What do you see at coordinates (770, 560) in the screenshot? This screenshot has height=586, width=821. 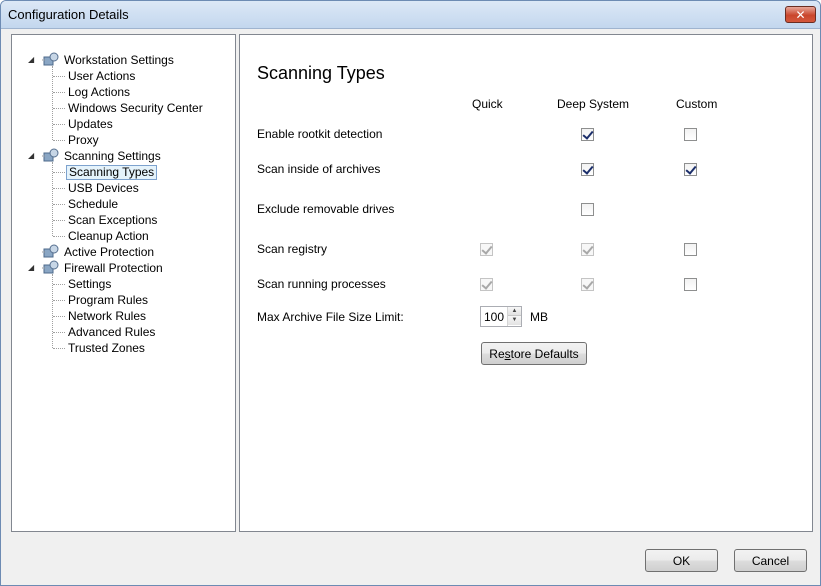 I see `cancel-button: Cancel` at bounding box center [770, 560].